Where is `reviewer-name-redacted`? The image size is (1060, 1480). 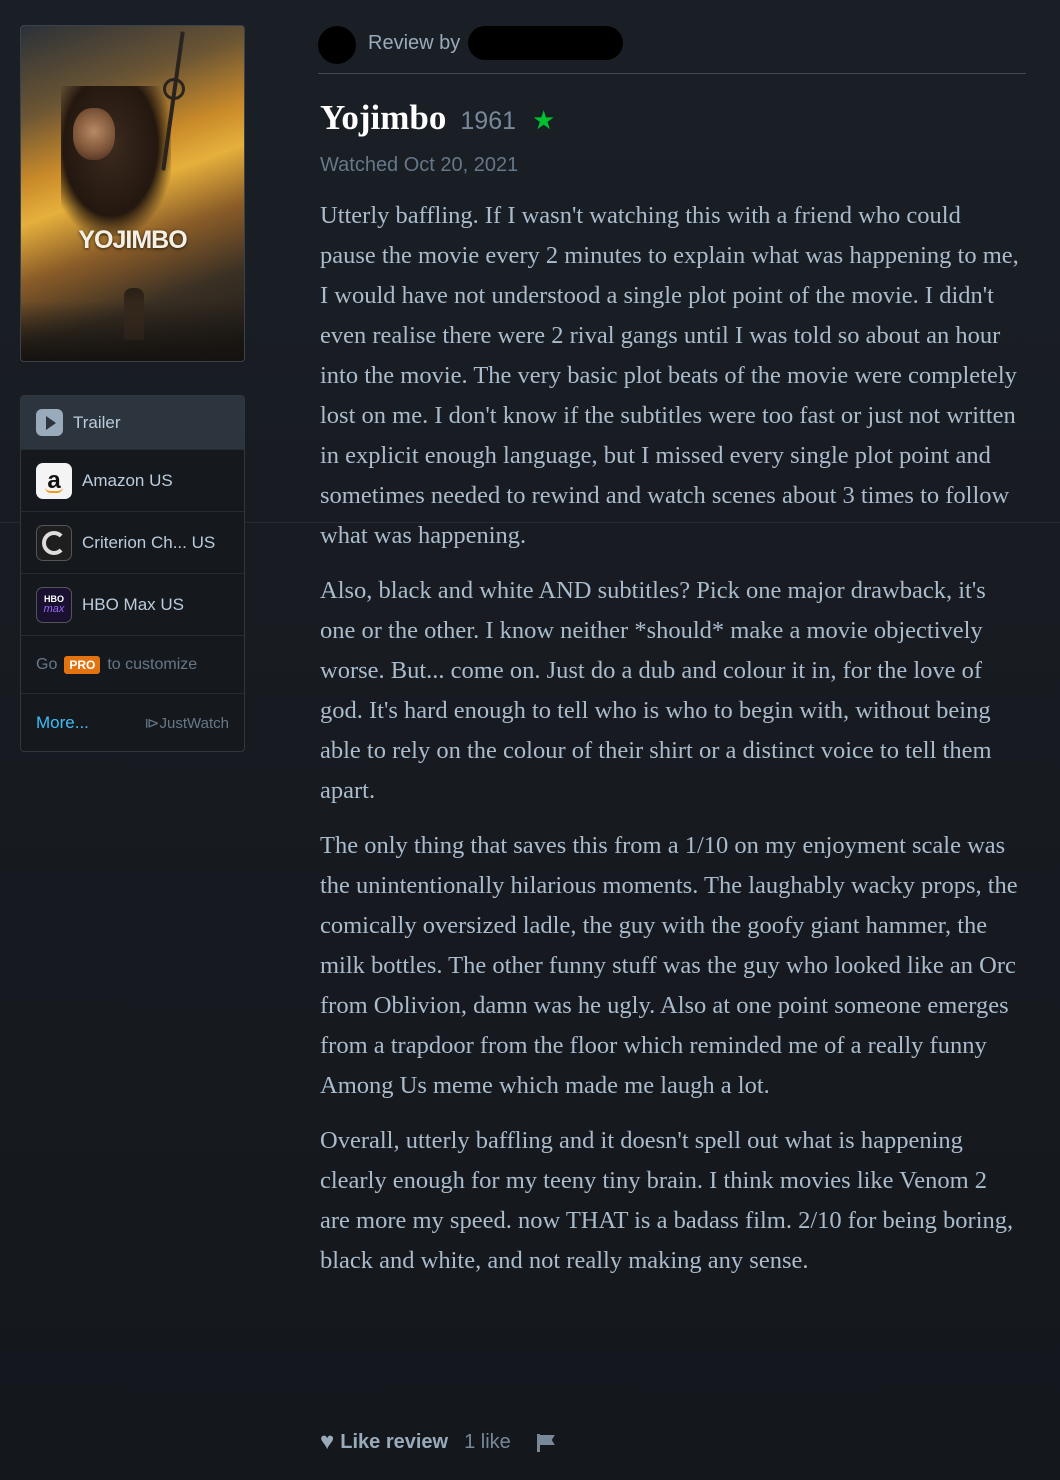
reviewer-name-redacted is located at coordinates (546, 43).